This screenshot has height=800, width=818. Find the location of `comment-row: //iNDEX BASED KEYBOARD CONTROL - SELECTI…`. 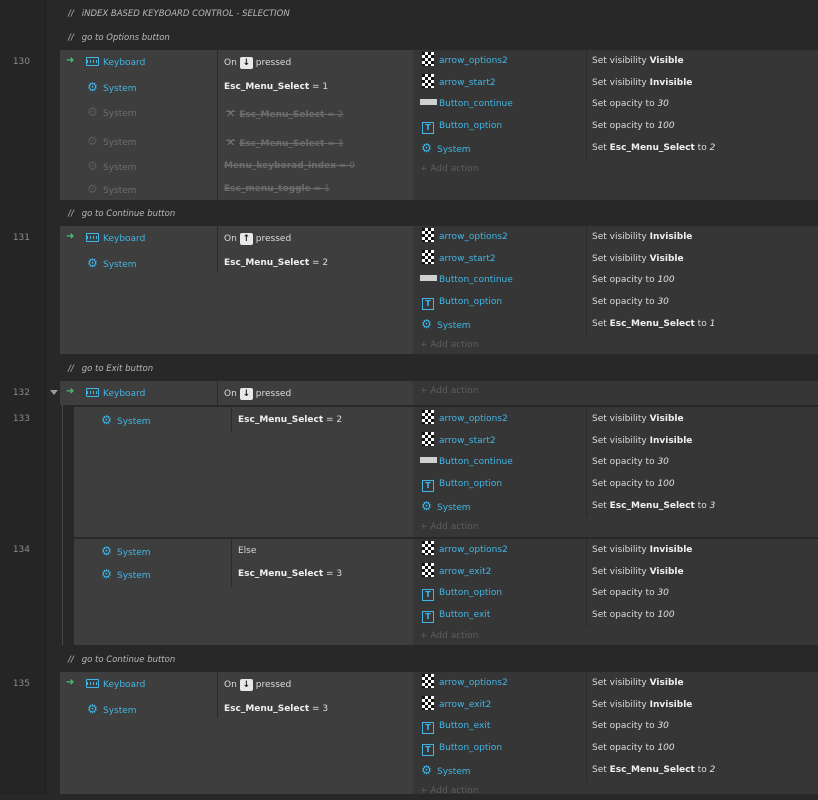

comment-row: //iNDEX BASED KEYBOARD CONTROL - SELECTI… is located at coordinates (440, 14).